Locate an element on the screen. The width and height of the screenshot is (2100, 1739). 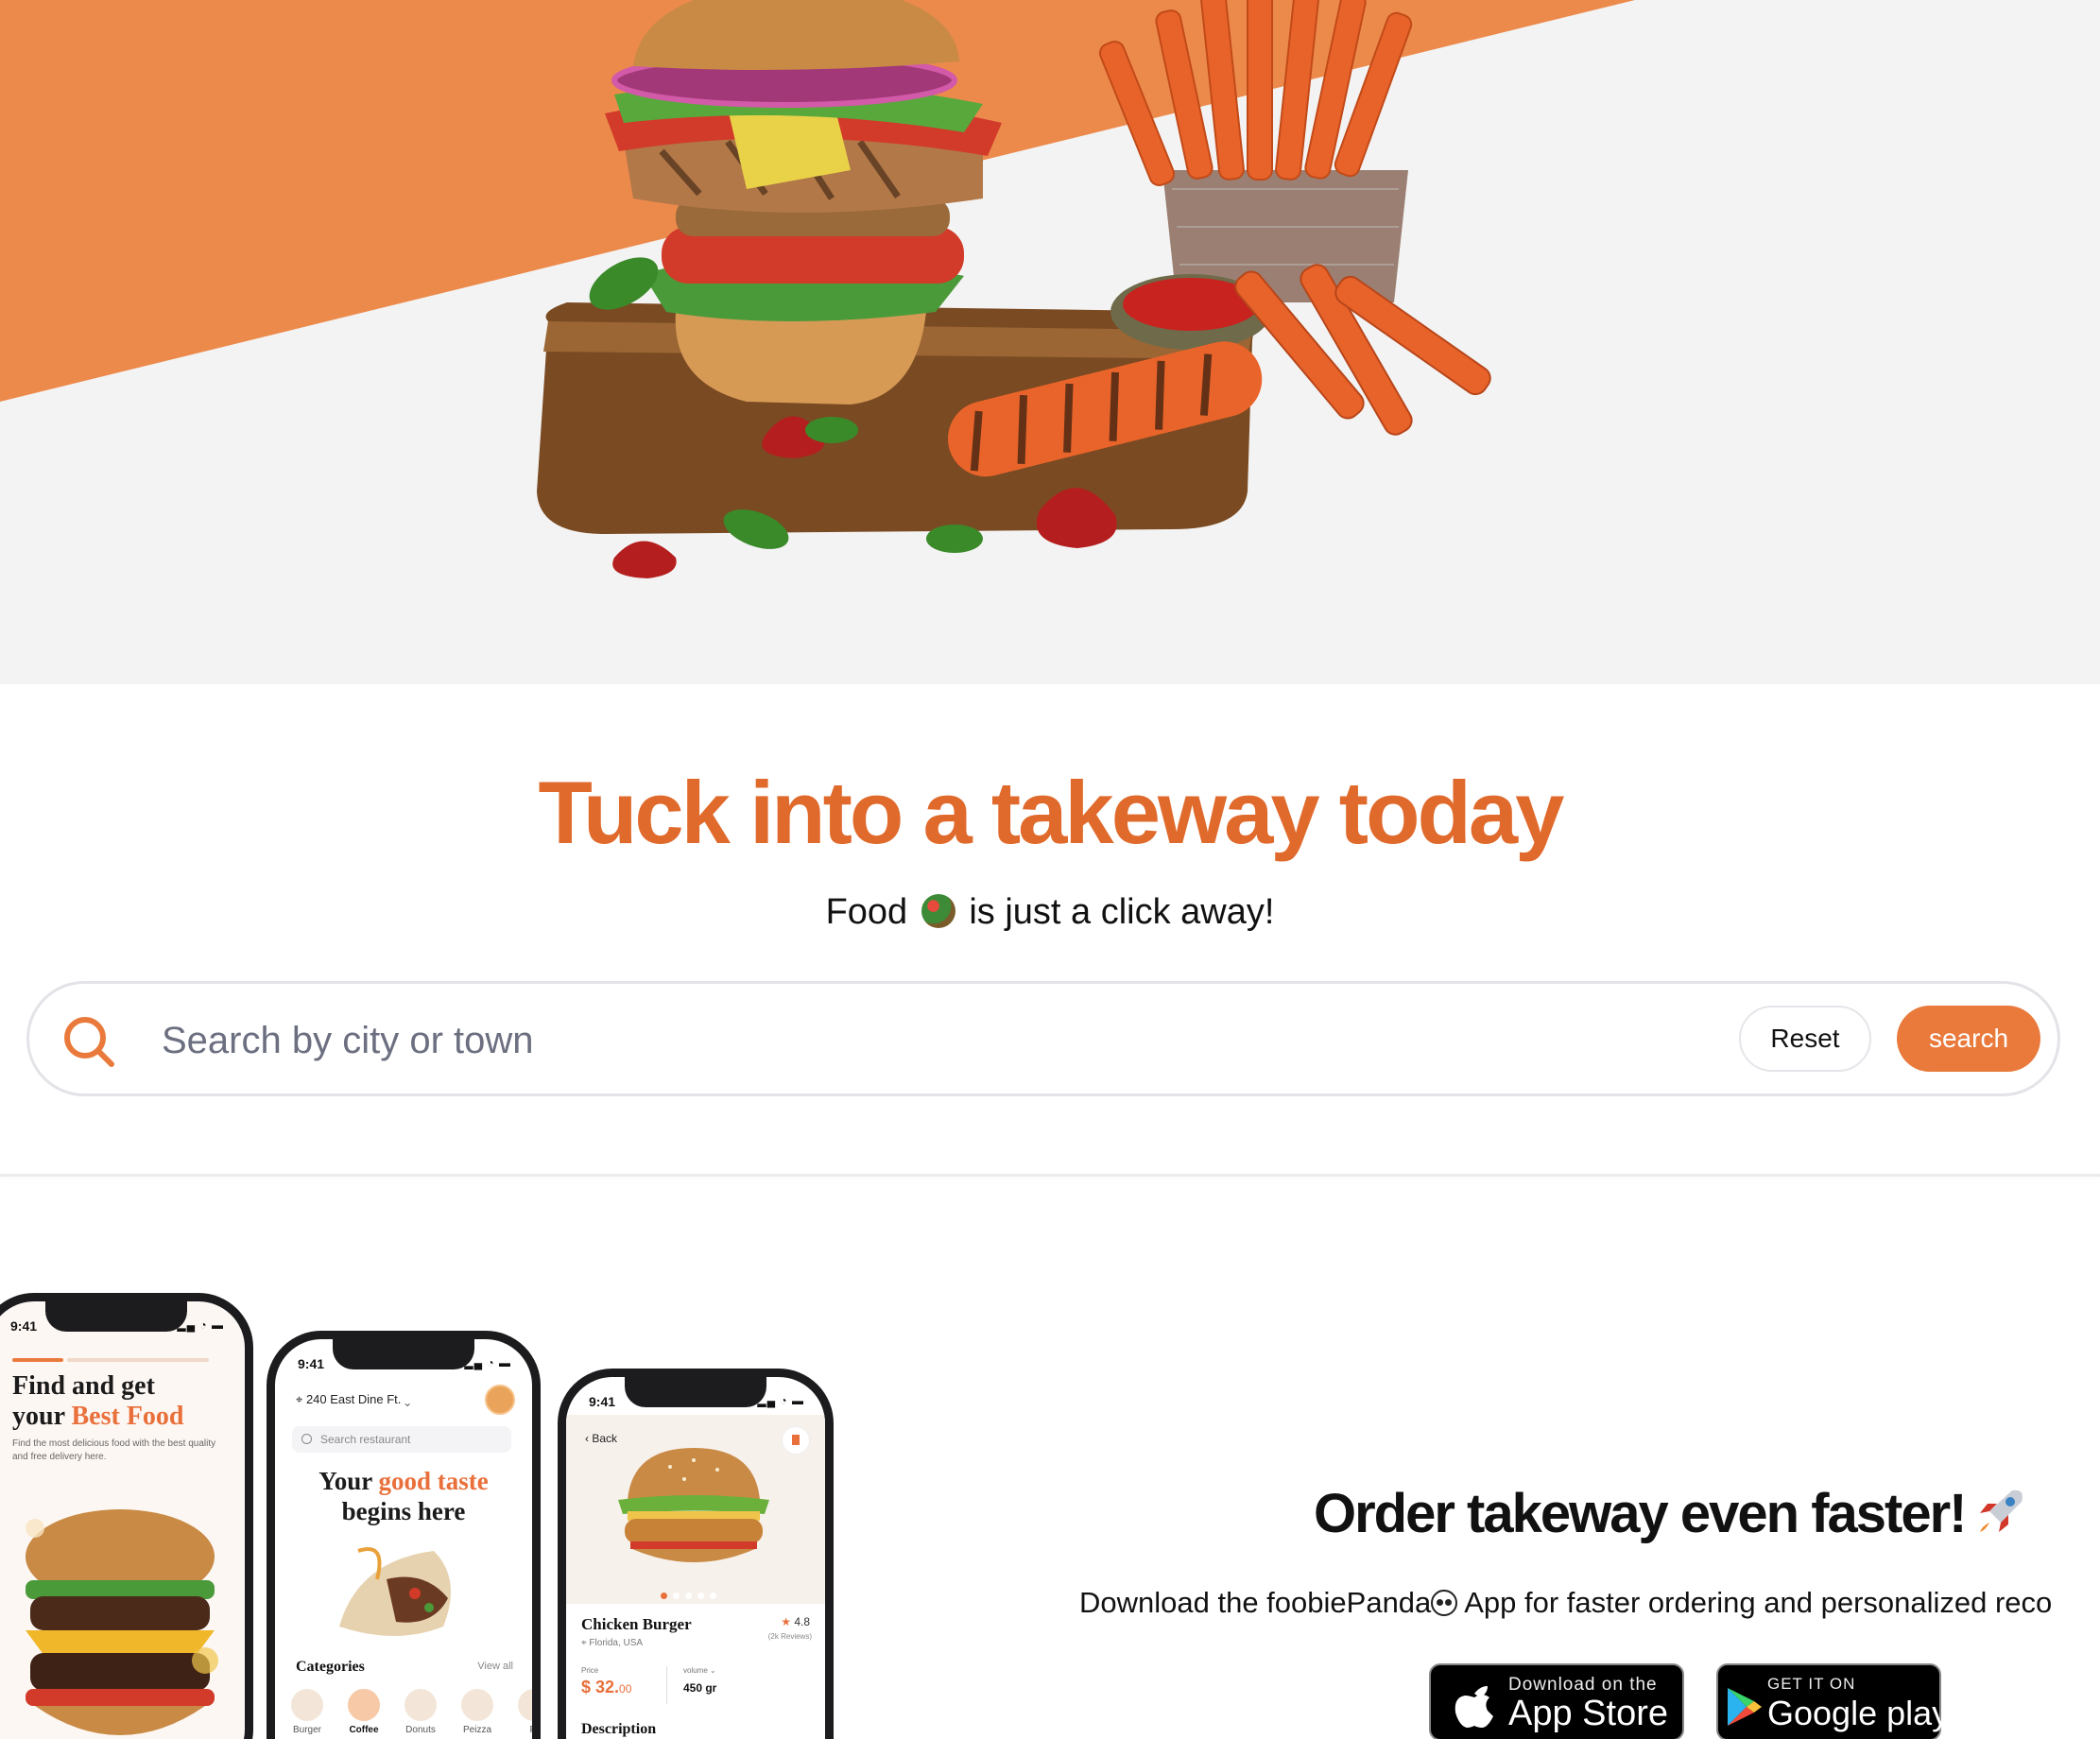
category-coffee: Coffee is located at coordinates (364, 1712).